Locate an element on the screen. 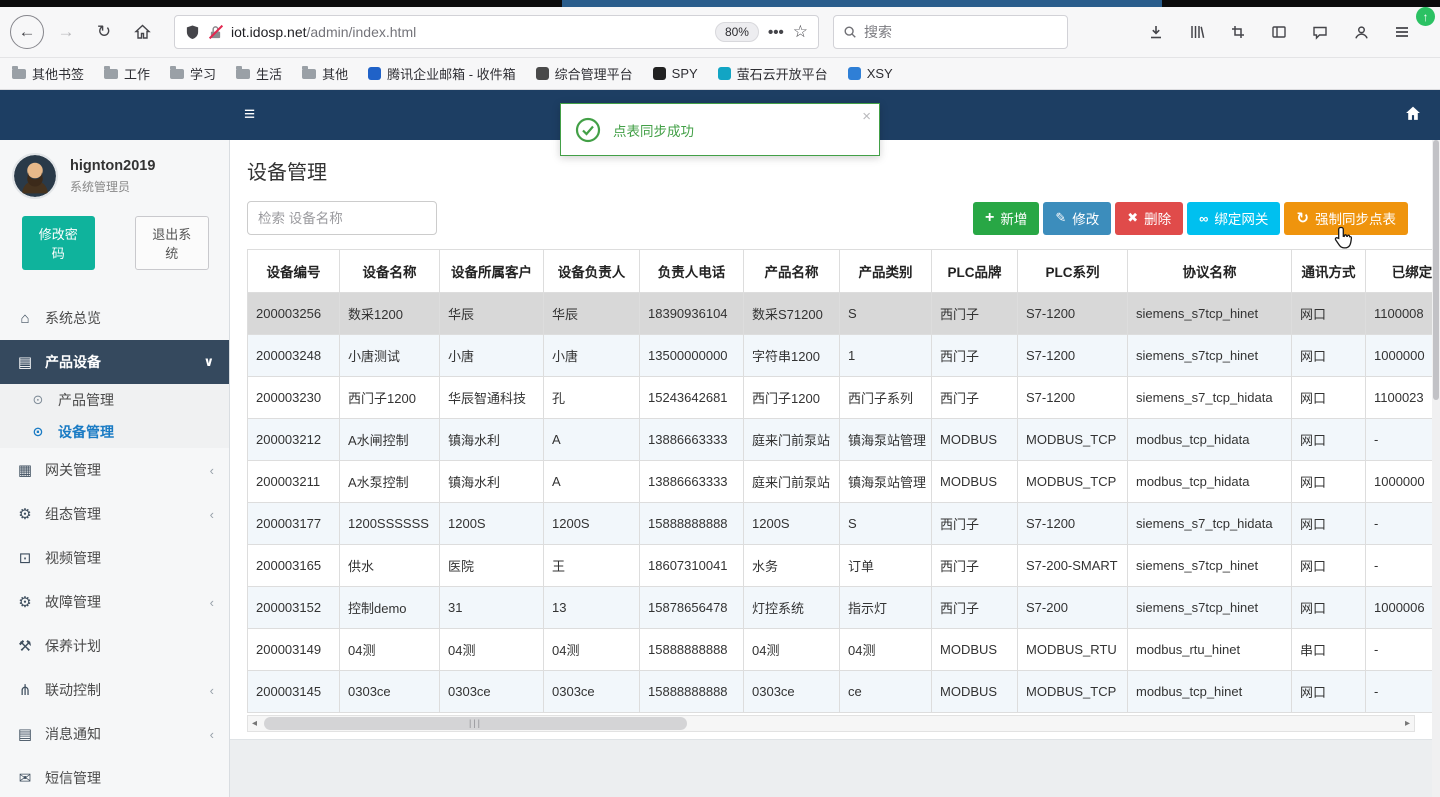  column-header: 产品名称 is located at coordinates (791, 271).